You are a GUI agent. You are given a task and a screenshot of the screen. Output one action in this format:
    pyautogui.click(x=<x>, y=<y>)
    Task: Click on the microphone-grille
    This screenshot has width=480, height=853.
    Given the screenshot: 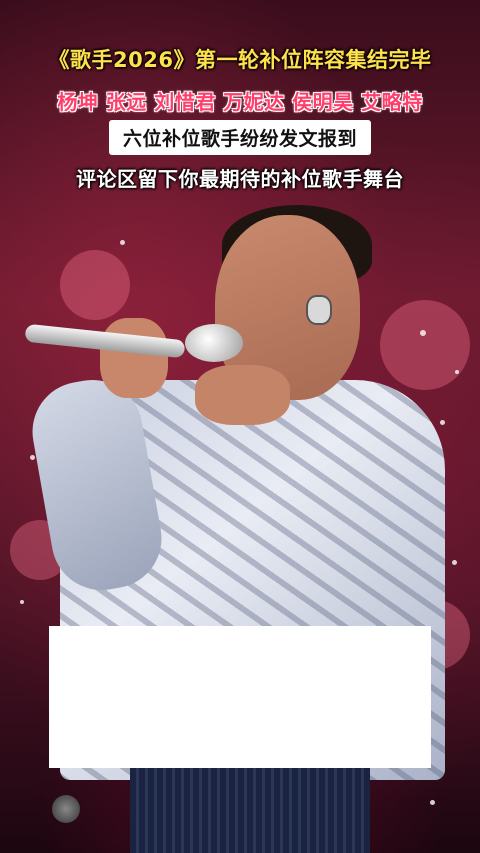 What is the action you would take?
    pyautogui.click(x=214, y=343)
    